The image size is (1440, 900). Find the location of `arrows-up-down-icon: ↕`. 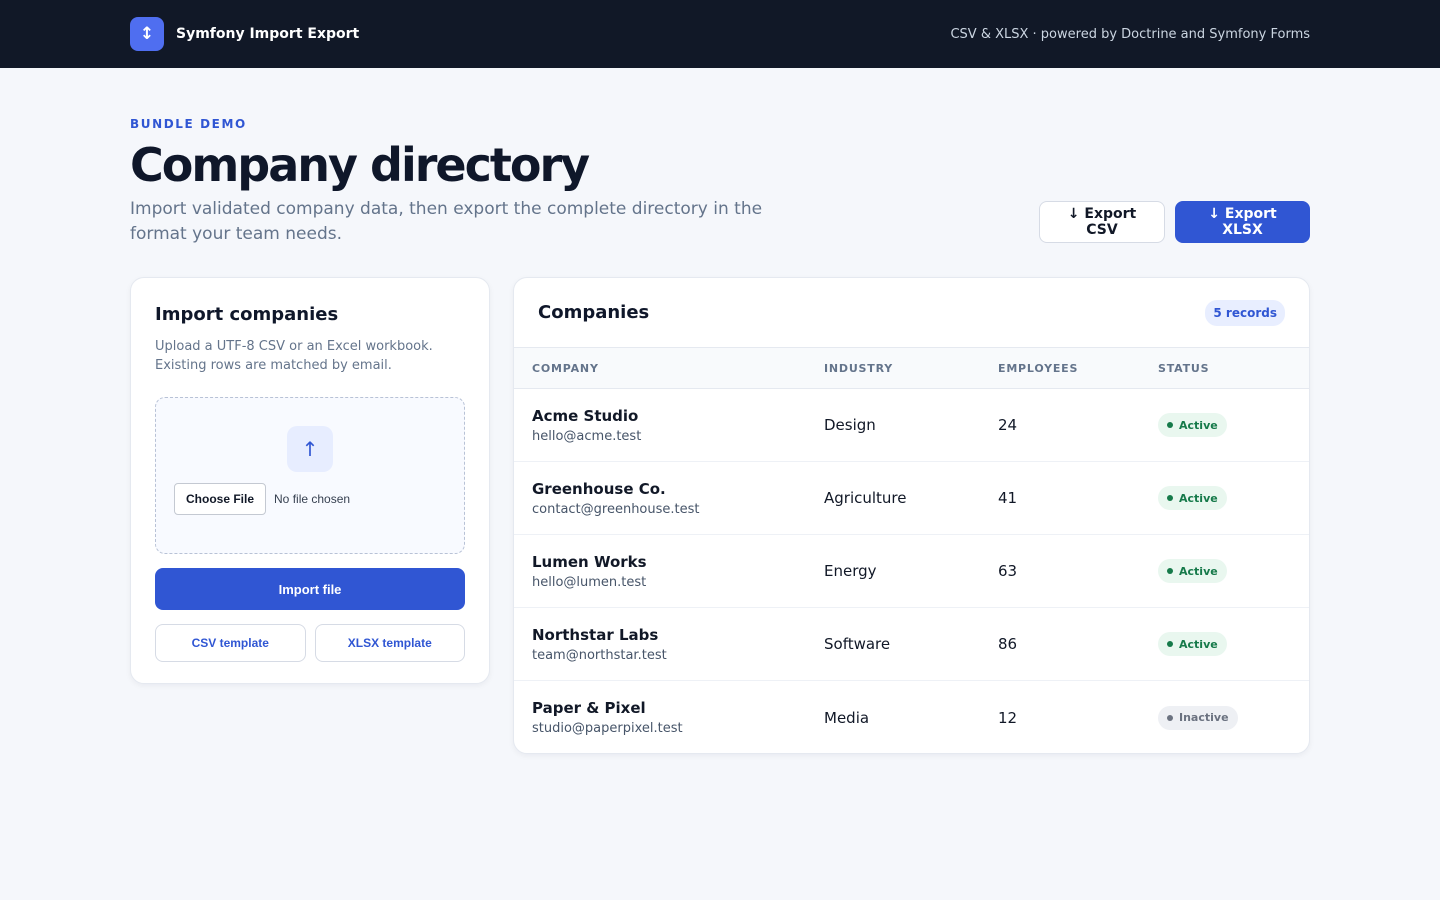

arrows-up-down-icon: ↕ is located at coordinates (147, 34).